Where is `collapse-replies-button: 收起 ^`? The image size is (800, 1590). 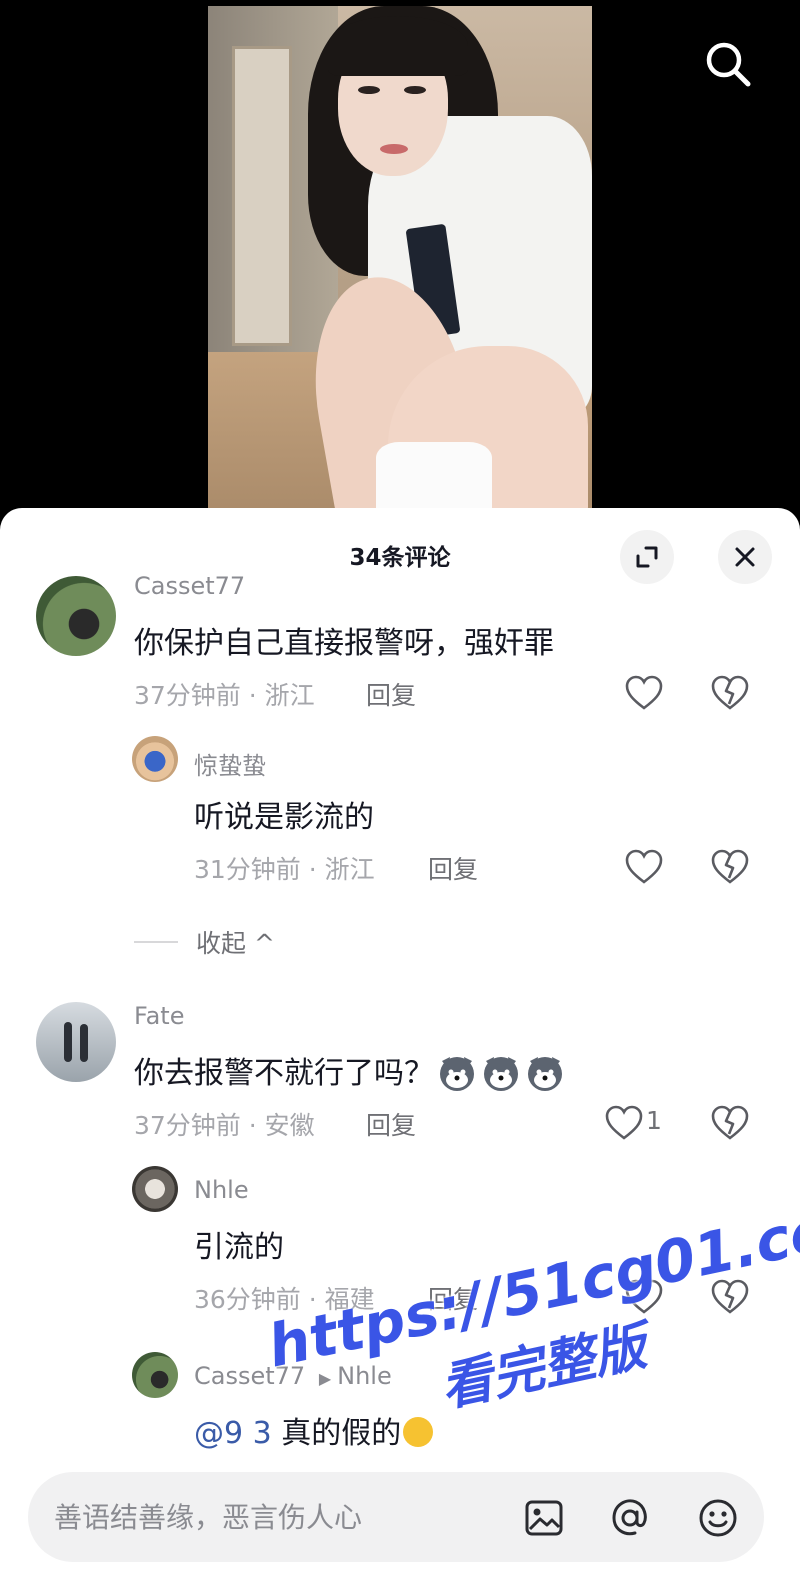
collapse-replies-button: 收起 ^ is located at coordinates (204, 942).